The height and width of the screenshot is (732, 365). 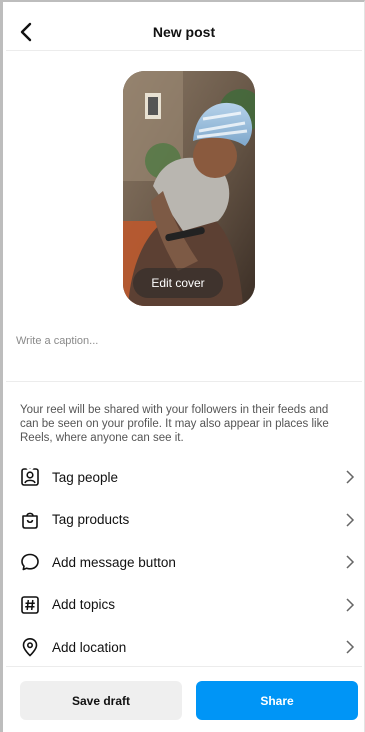 I want to click on page-title: New post, so click(x=184, y=32).